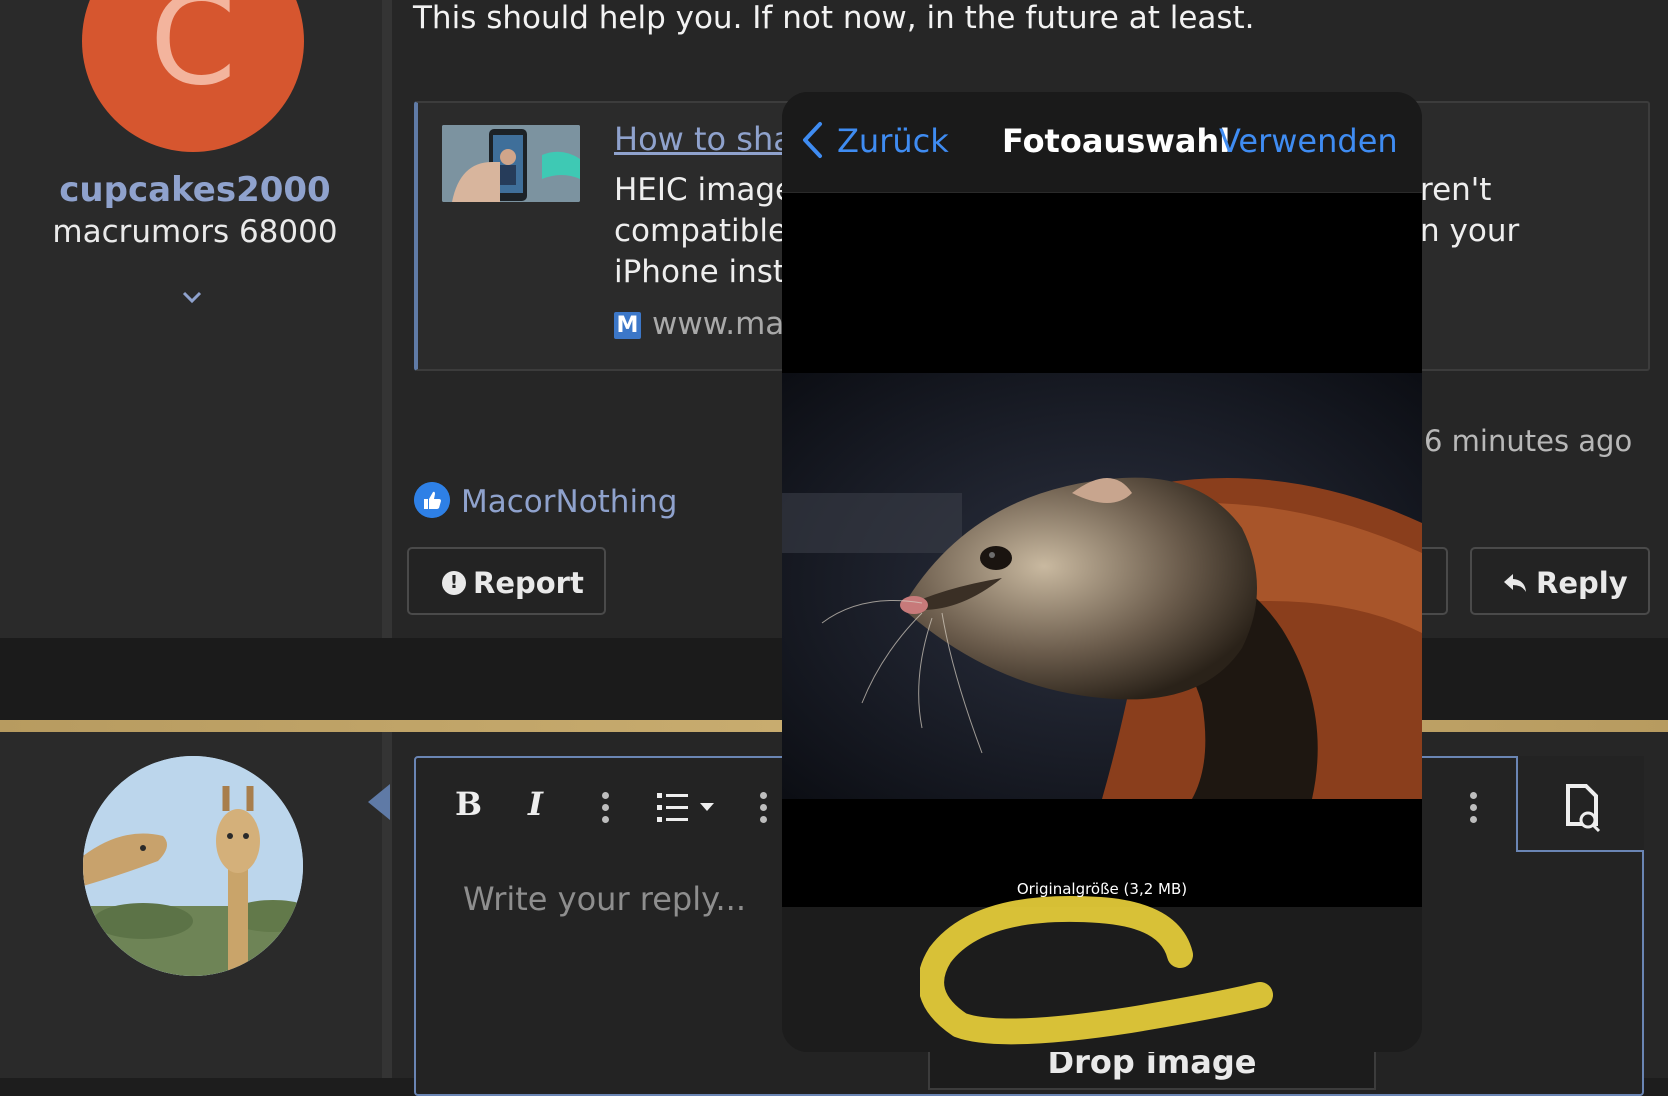 The image size is (1668, 1096). I want to click on chevron-down-icon, so click(192, 297).